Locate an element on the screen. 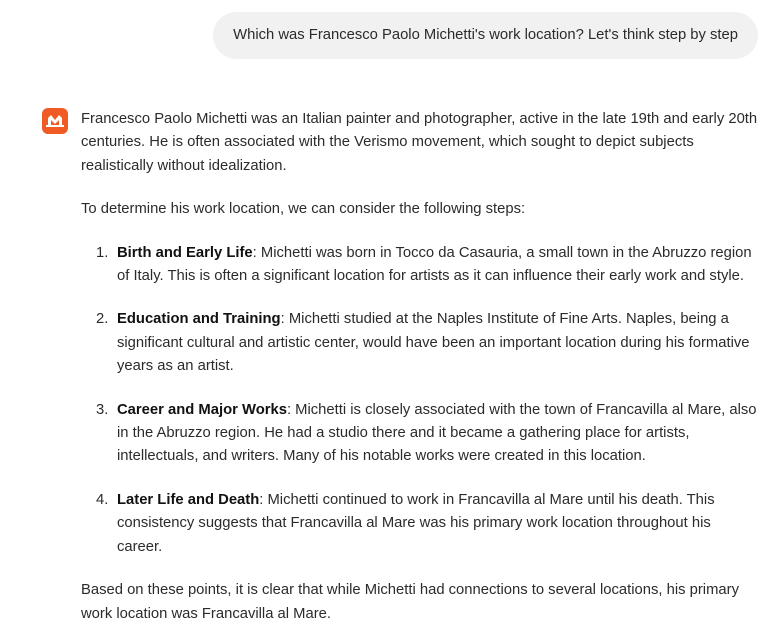 This screenshot has width=780, height=644. assistant-avatar is located at coordinates (55, 121).